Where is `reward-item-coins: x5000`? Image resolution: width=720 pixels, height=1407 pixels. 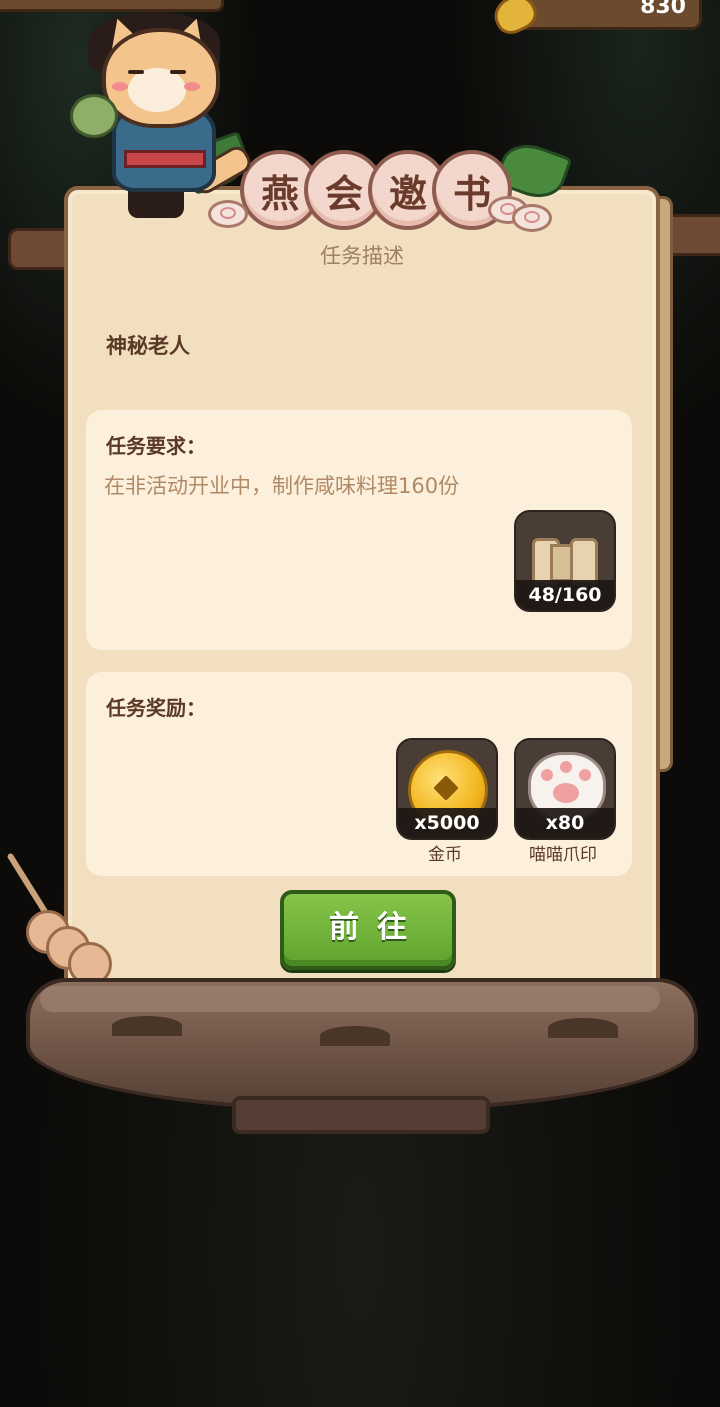
reward-item-coins: x5000 is located at coordinates (447, 789).